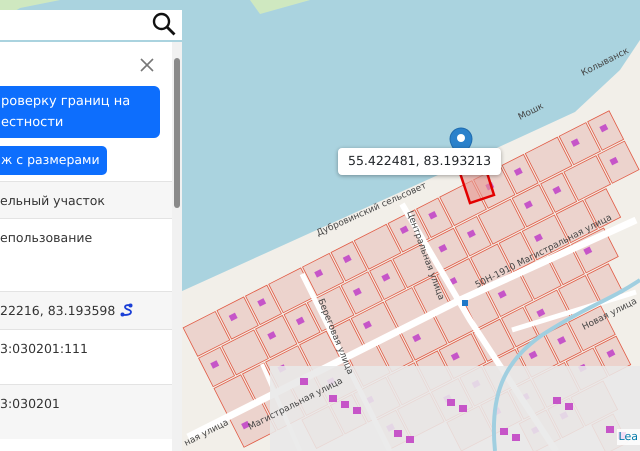 The image size is (640, 451). Describe the element at coordinates (30, 403) in the screenshot. I see `info-value: 3:030201` at that location.